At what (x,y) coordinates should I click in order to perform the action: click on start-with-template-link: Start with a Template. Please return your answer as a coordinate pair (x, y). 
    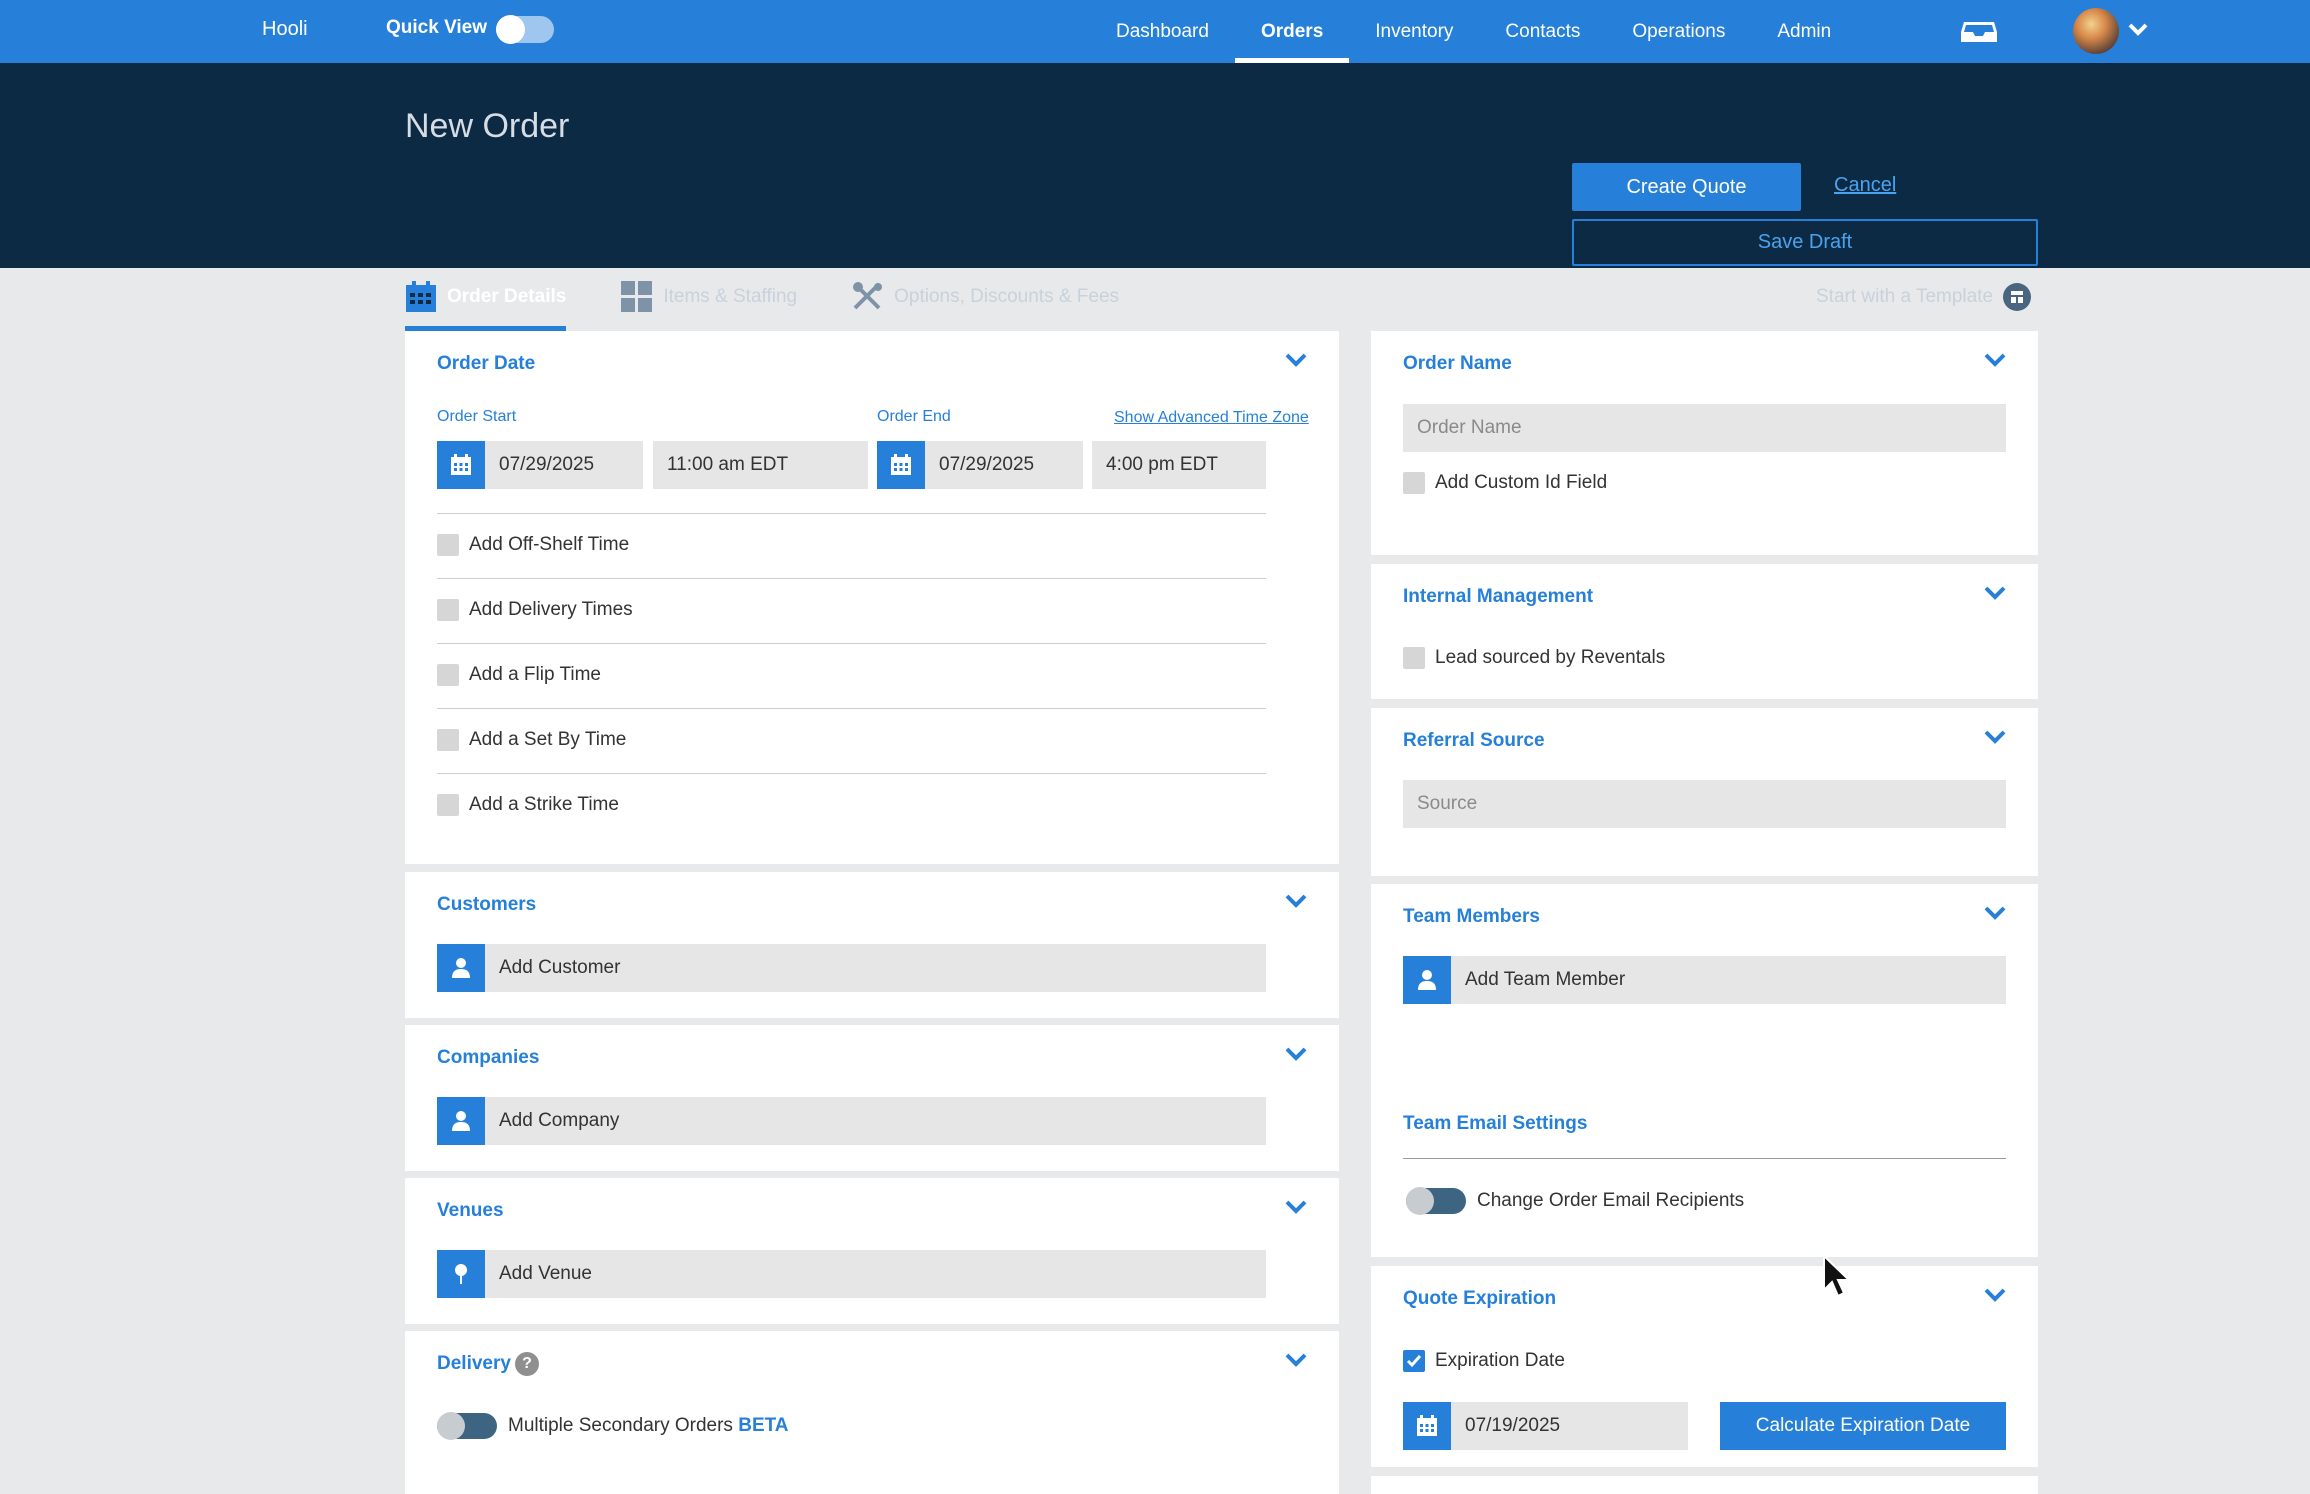
    Looking at the image, I should click on (1924, 297).